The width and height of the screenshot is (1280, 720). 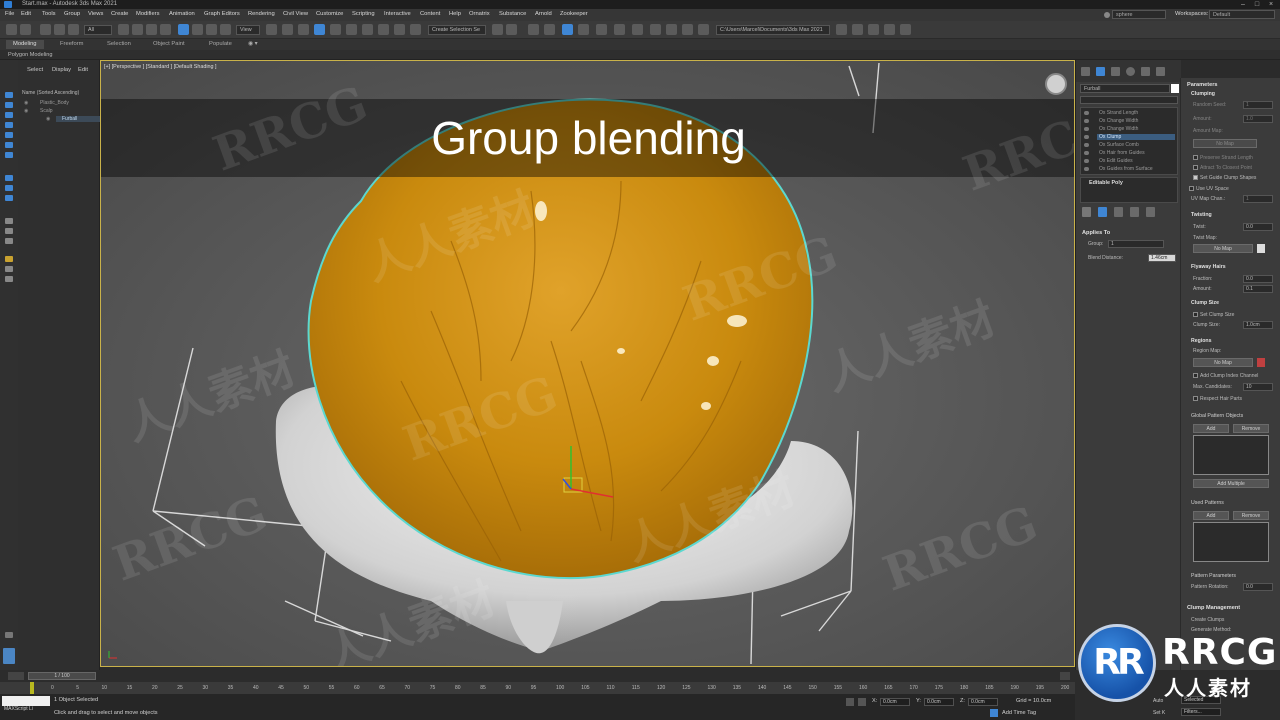 What do you see at coordinates (95, 14) in the screenshot?
I see `menu-views: Views` at bounding box center [95, 14].